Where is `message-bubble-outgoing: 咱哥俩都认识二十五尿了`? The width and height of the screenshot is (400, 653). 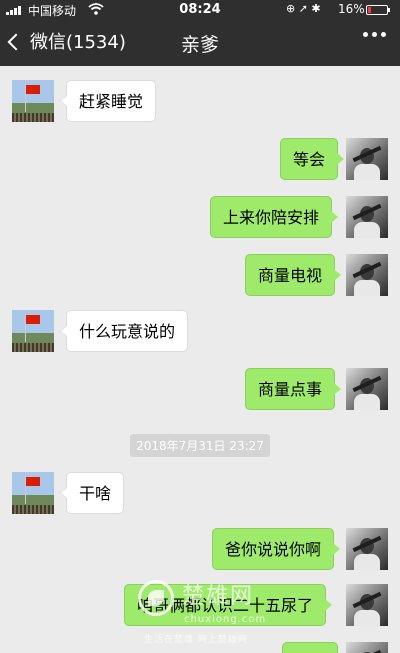 message-bubble-outgoing: 咱哥俩都认识二十五尿了 is located at coordinates (228, 605).